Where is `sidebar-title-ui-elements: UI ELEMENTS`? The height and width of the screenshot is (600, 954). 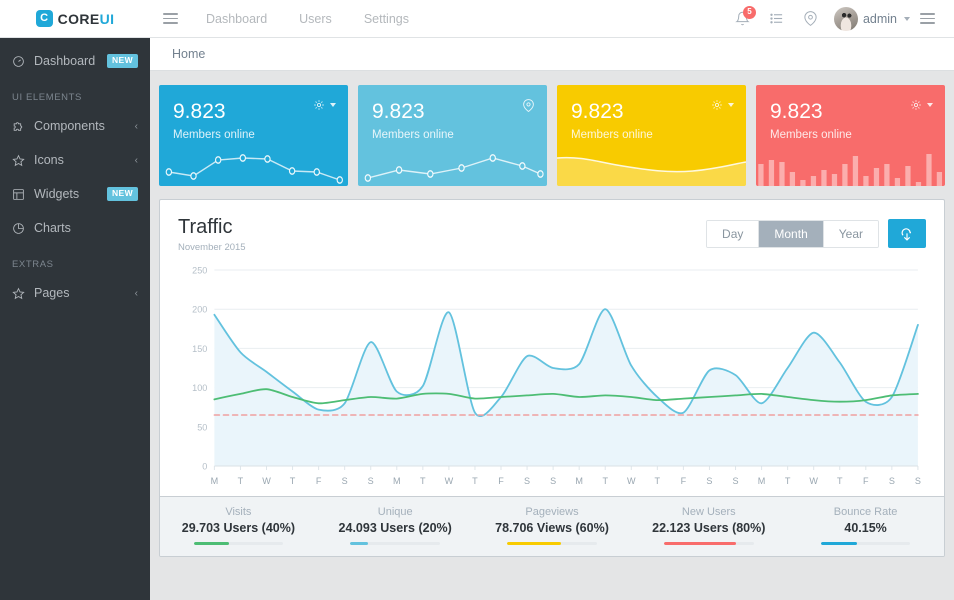 sidebar-title-ui-elements: UI ELEMENTS is located at coordinates (47, 97).